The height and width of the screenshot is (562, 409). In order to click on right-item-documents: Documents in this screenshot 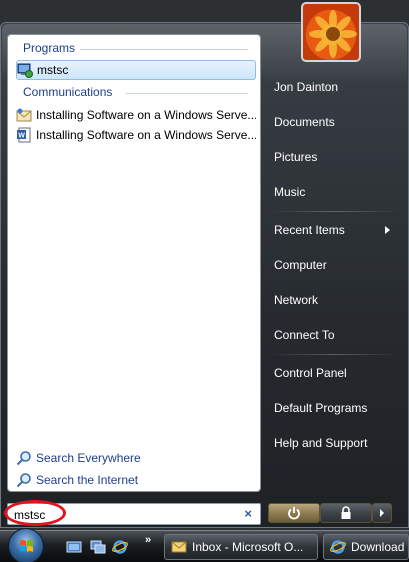, I will do `click(334, 122)`.